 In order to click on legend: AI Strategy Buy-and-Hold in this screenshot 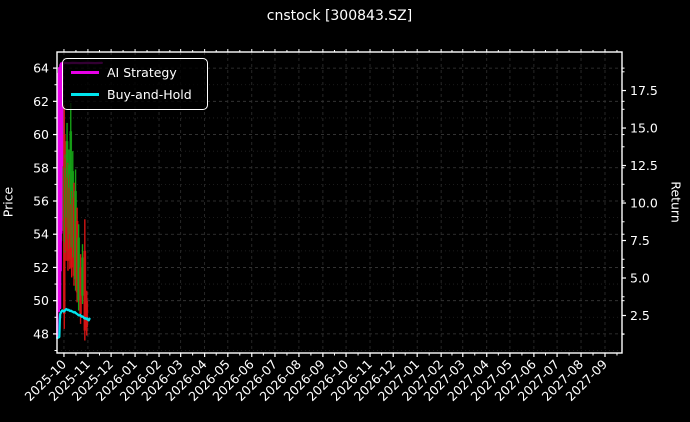, I will do `click(135, 84)`.